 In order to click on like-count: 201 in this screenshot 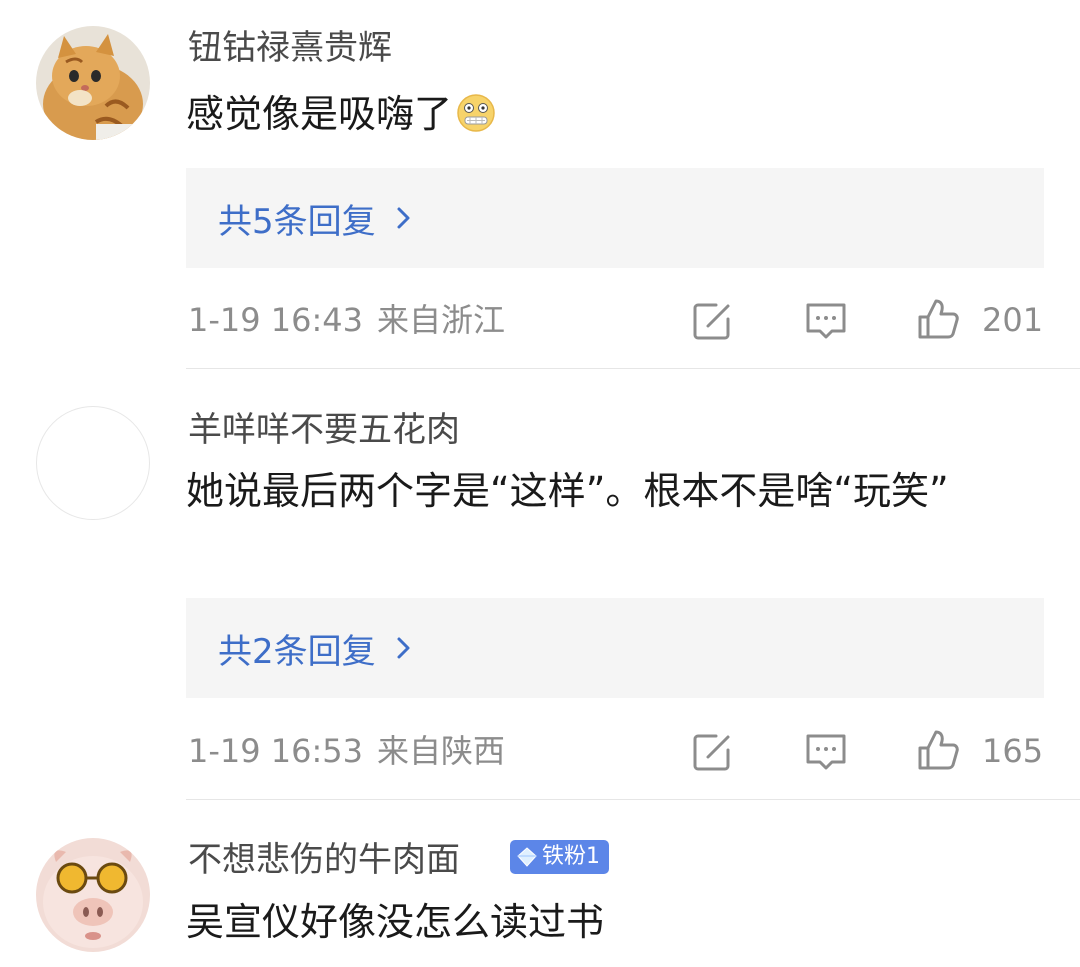, I will do `click(1013, 320)`.